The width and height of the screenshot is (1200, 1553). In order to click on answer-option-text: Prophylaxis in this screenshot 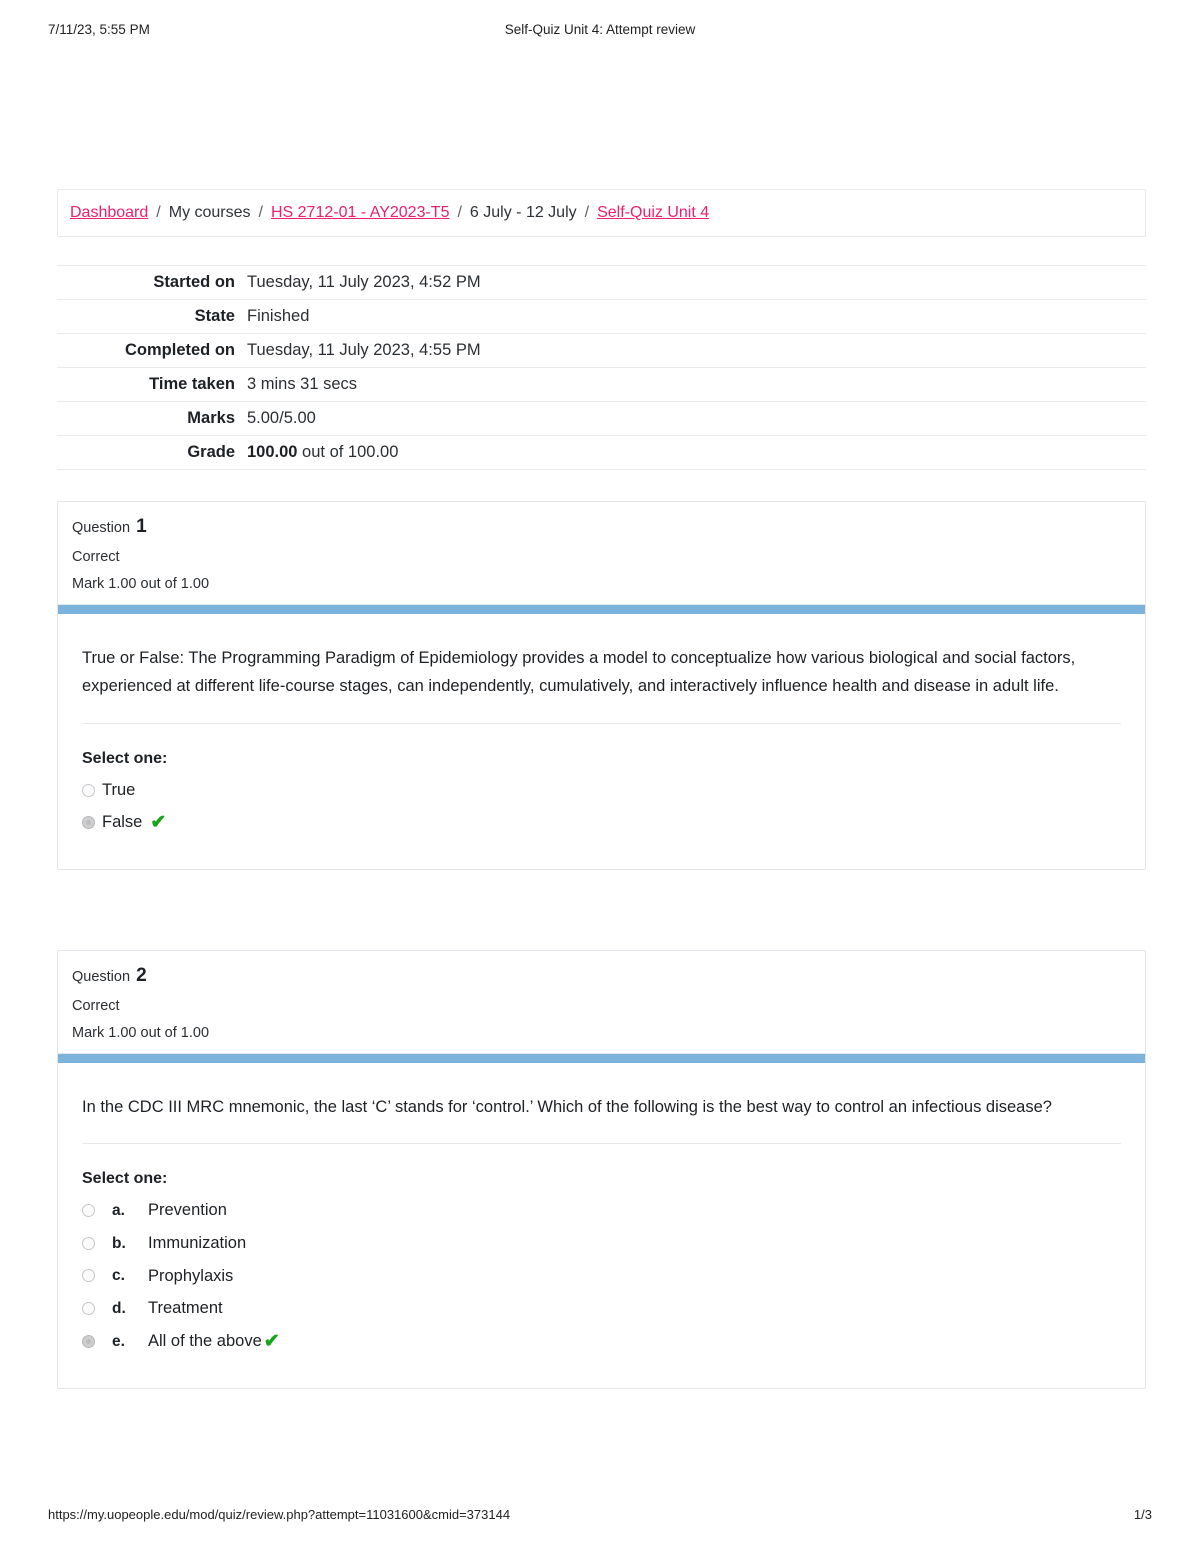, I will do `click(191, 1275)`.